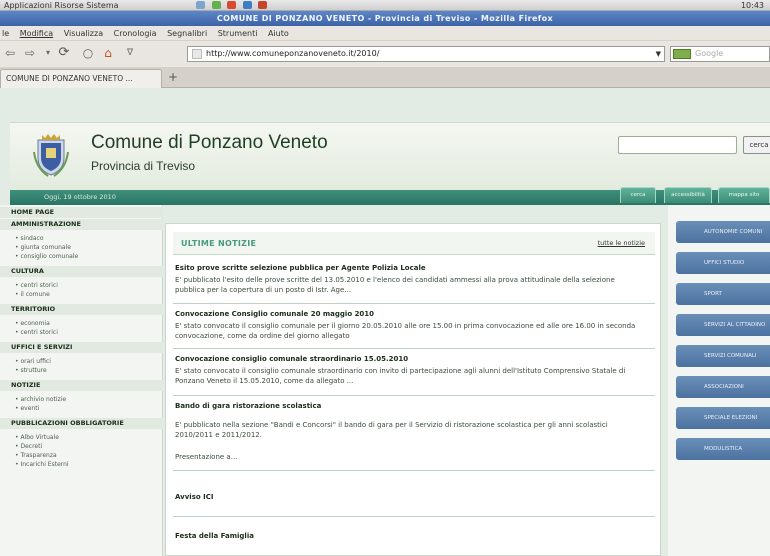  What do you see at coordinates (723, 387) in the screenshot?
I see `link-button: ASSOCIAZIONI` at bounding box center [723, 387].